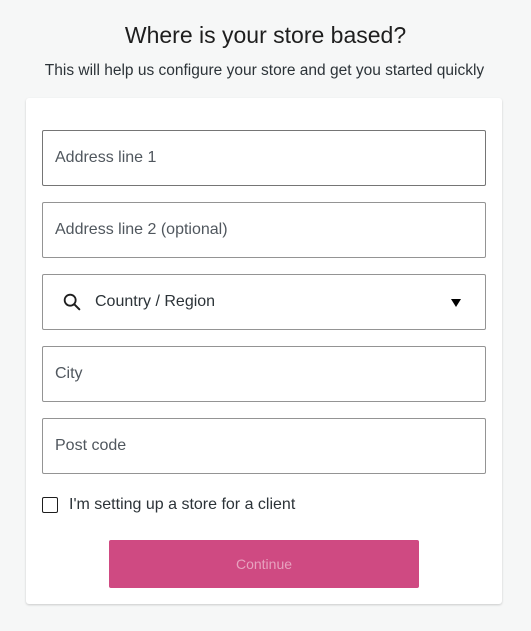 This screenshot has height=631, width=531. I want to click on page-title: Where is your store based?, so click(265, 35).